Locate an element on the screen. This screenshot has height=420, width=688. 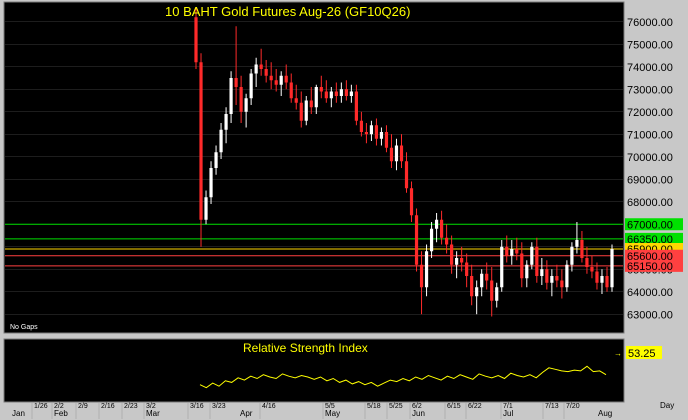
chart-title: 10 BAHT Gold Futures Aug-26 (GF10Q26) is located at coordinates (287, 11).